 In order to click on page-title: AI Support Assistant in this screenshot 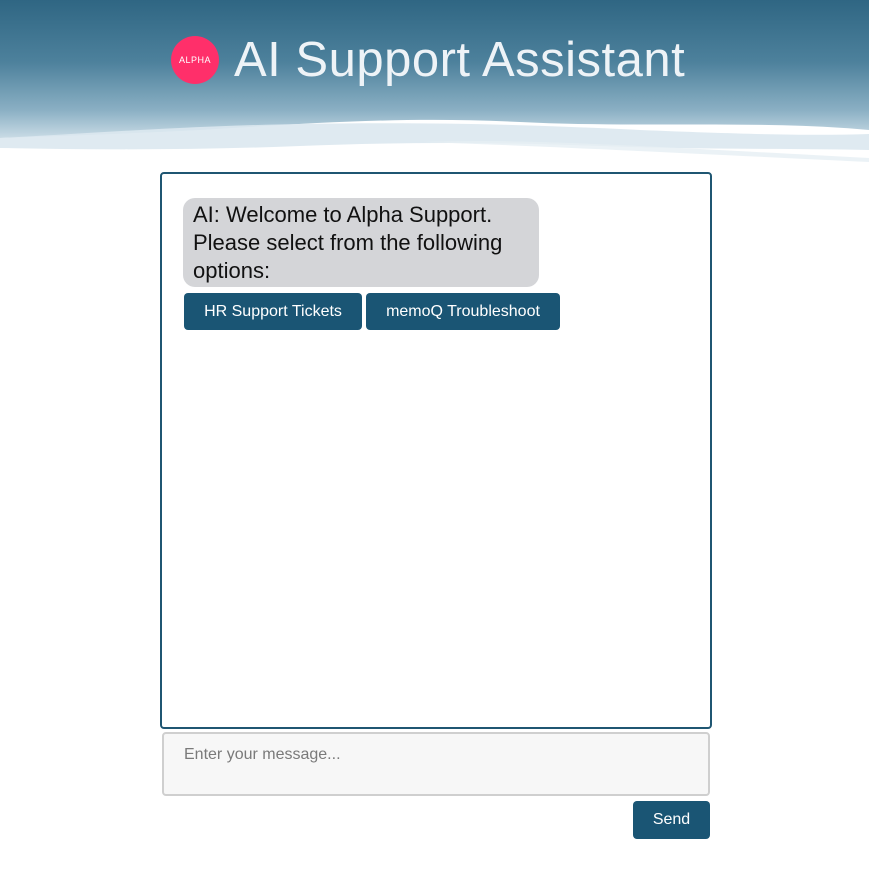, I will do `click(460, 60)`.